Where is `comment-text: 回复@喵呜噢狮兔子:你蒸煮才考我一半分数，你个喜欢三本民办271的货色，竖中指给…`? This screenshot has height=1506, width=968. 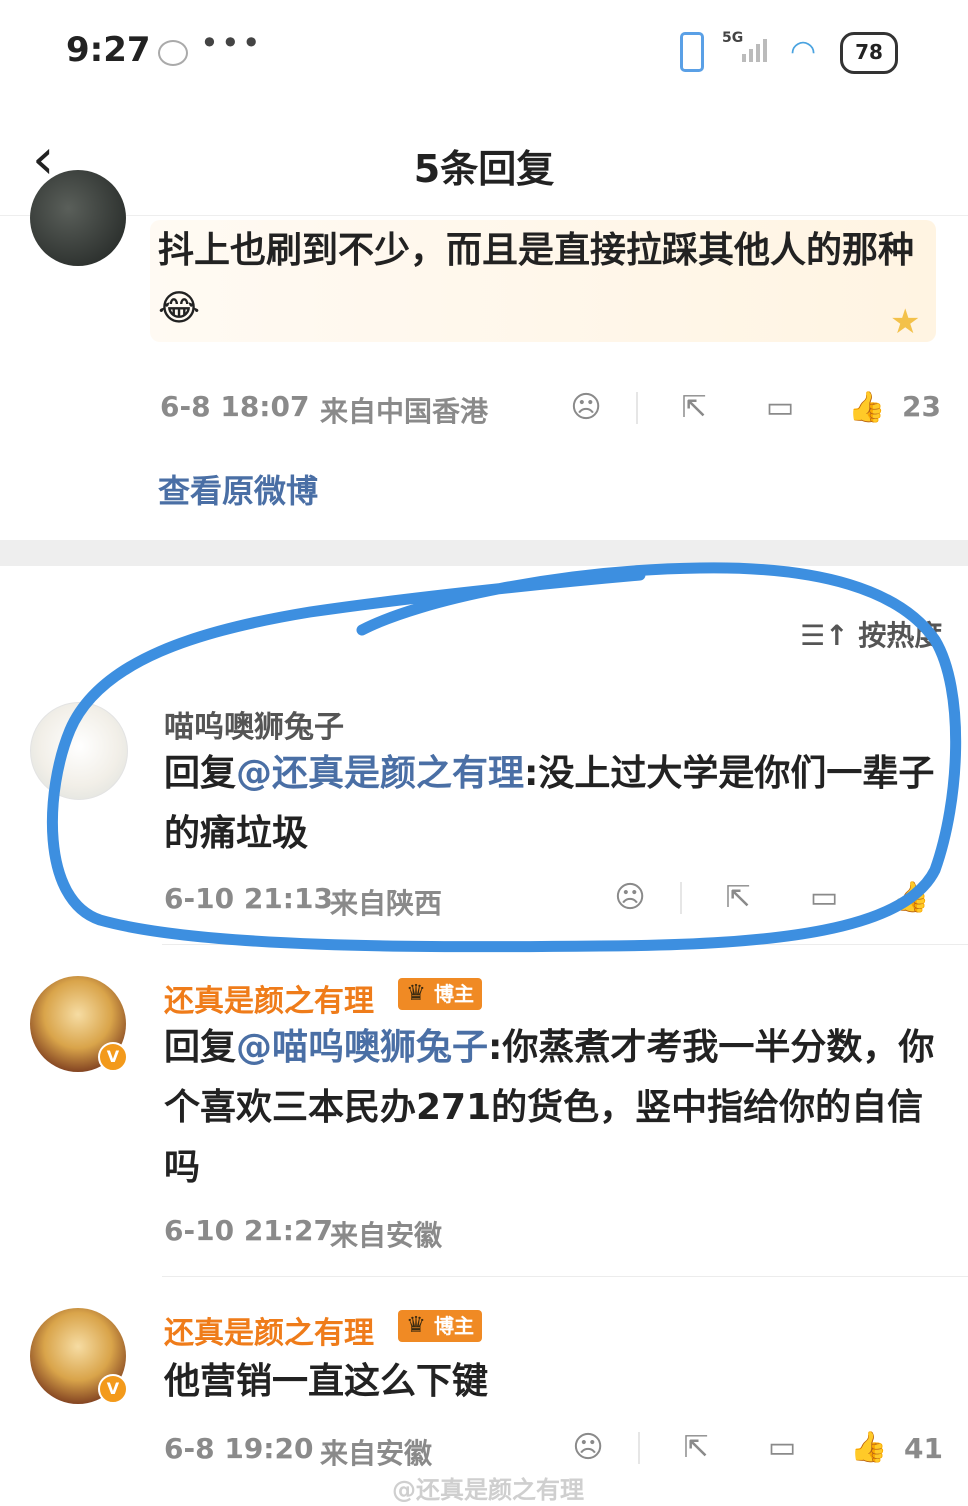
comment-text: 回复@喵呜噢狮兔子:你蒸煮才考我一半分数，你个喜欢三本民办271的货色，竖中指给… is located at coordinates (554, 1108).